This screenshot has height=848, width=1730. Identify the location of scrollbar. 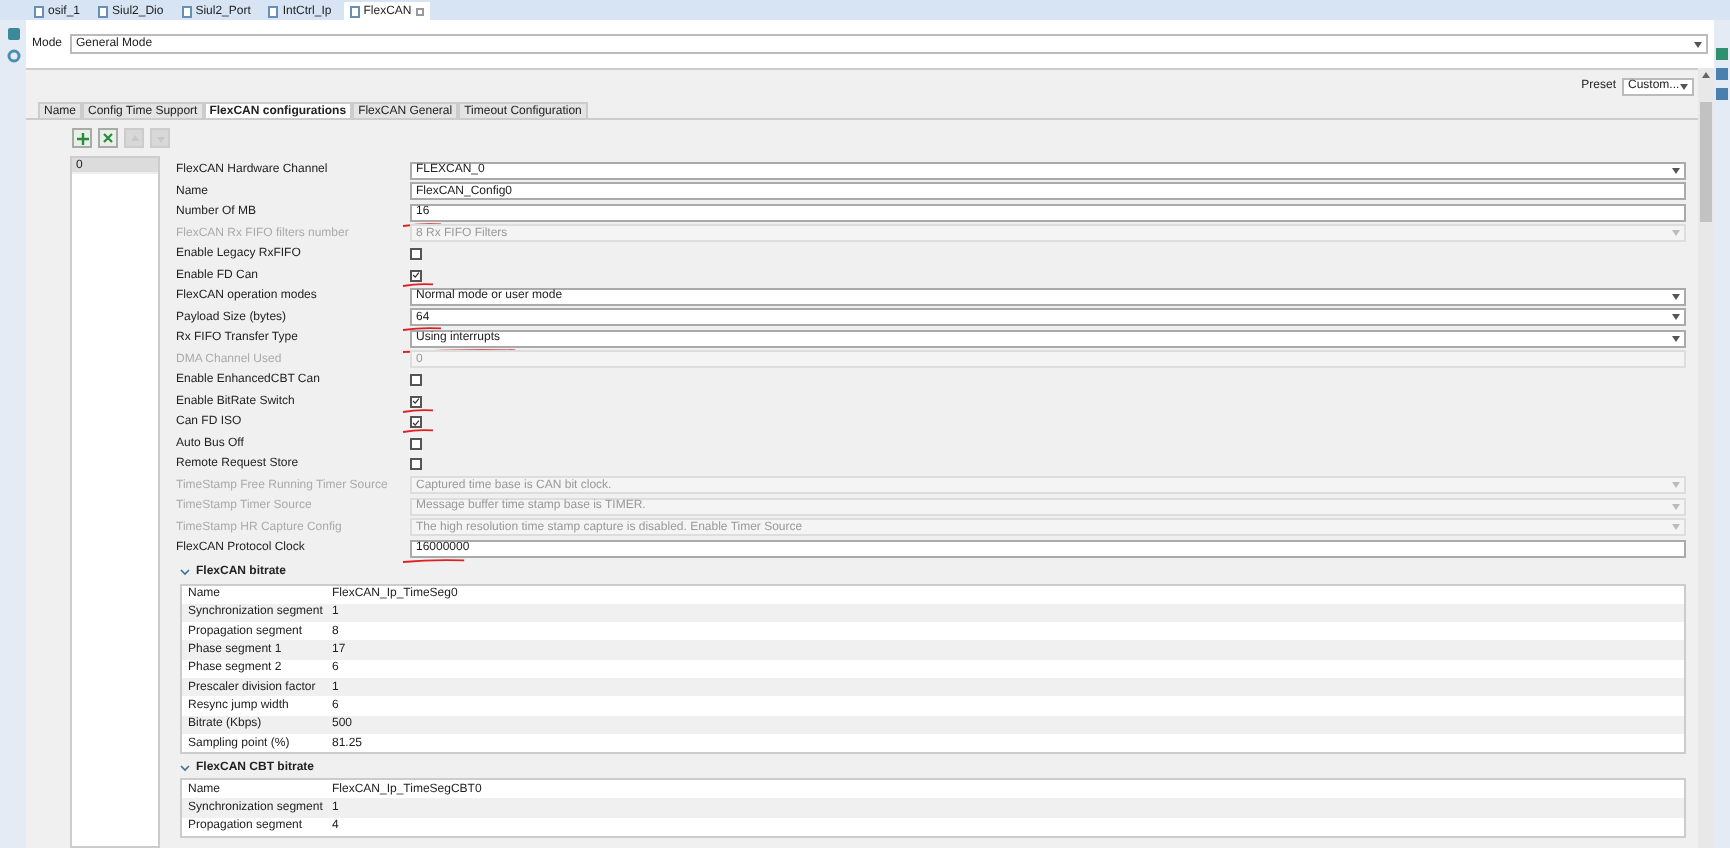
(1706, 458).